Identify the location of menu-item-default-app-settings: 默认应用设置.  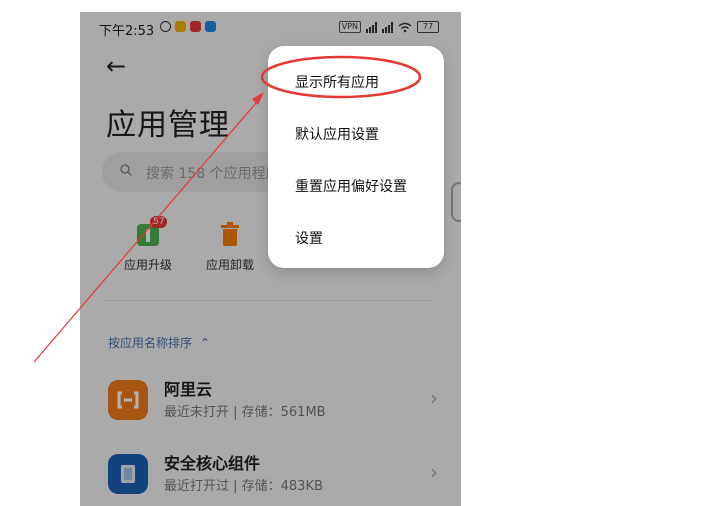
(337, 134).